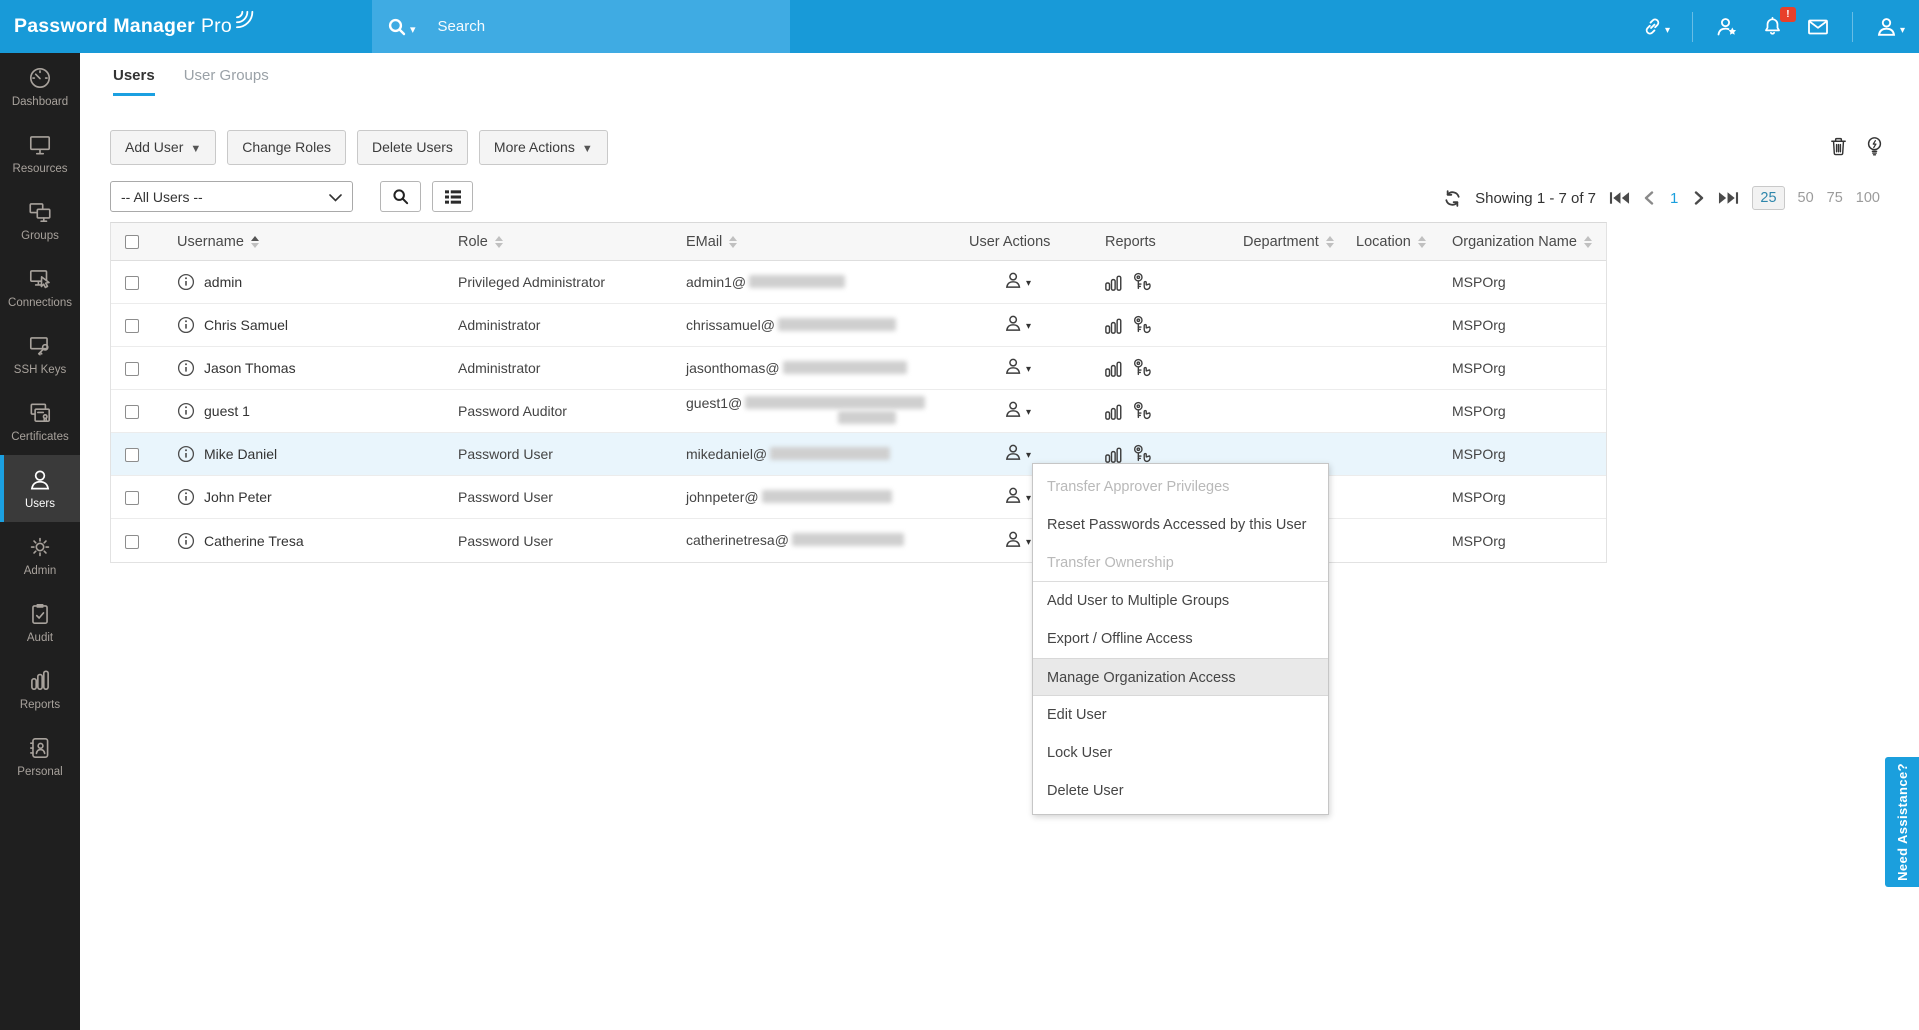 The height and width of the screenshot is (1030, 1919). What do you see at coordinates (1728, 198) in the screenshot?
I see `last-page-icon` at bounding box center [1728, 198].